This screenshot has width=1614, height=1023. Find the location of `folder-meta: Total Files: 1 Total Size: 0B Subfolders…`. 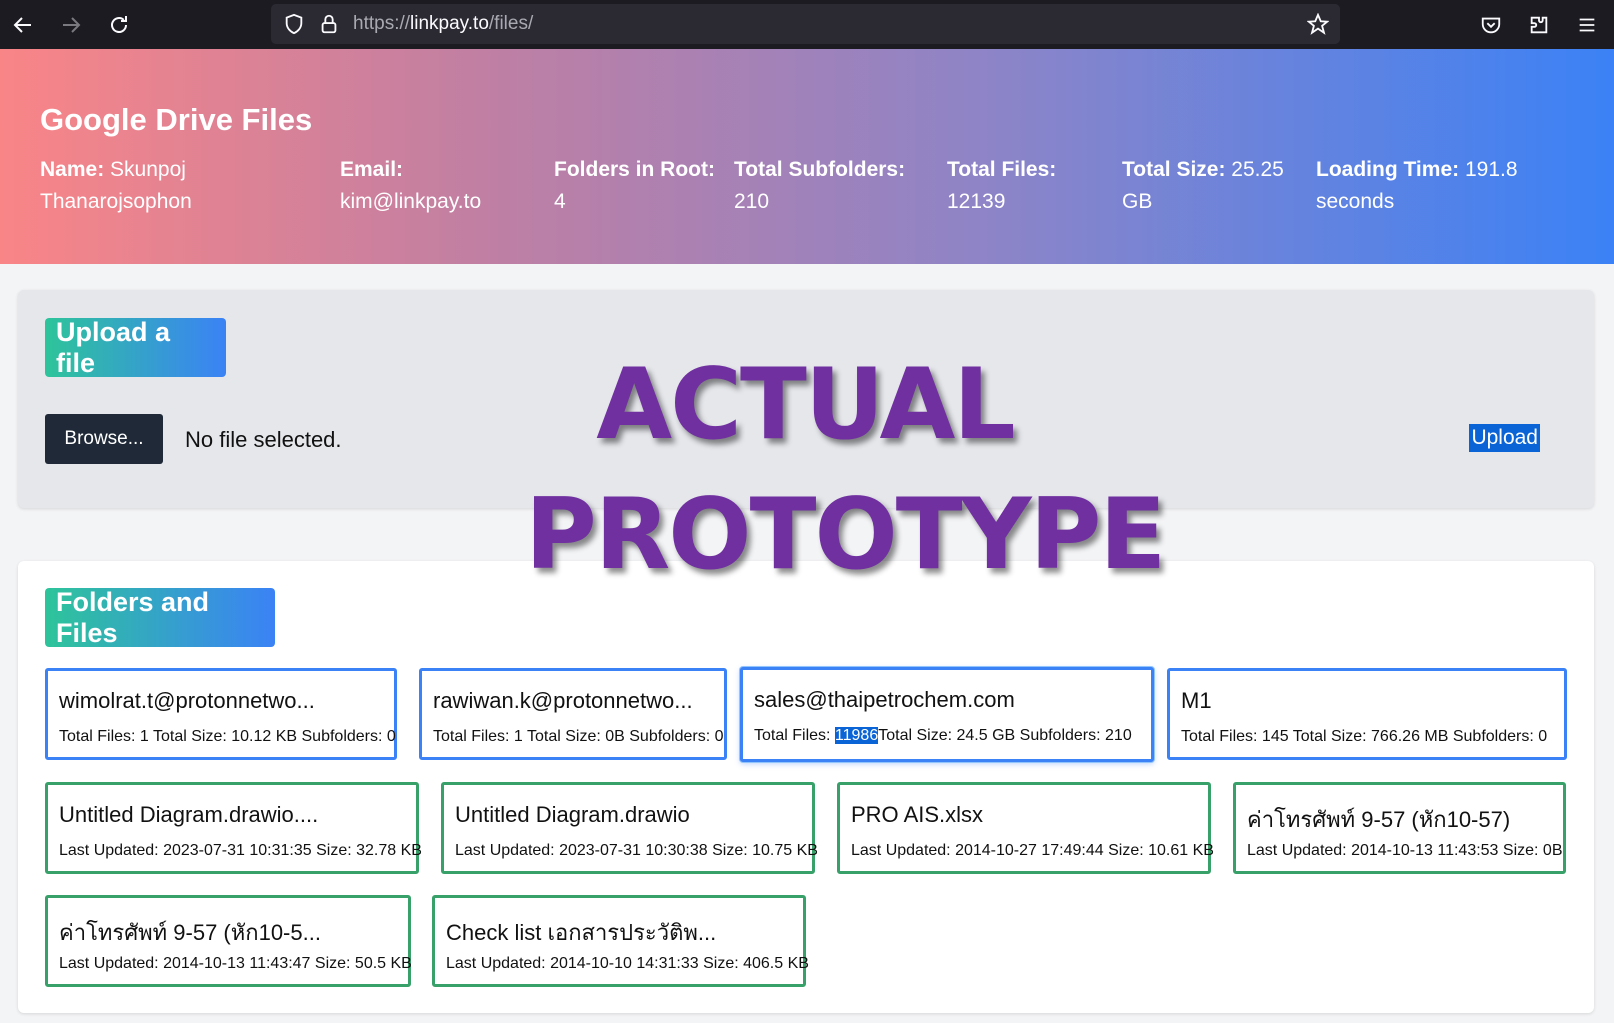

folder-meta: Total Files: 1 Total Size: 0B Subfolders… is located at coordinates (578, 736).